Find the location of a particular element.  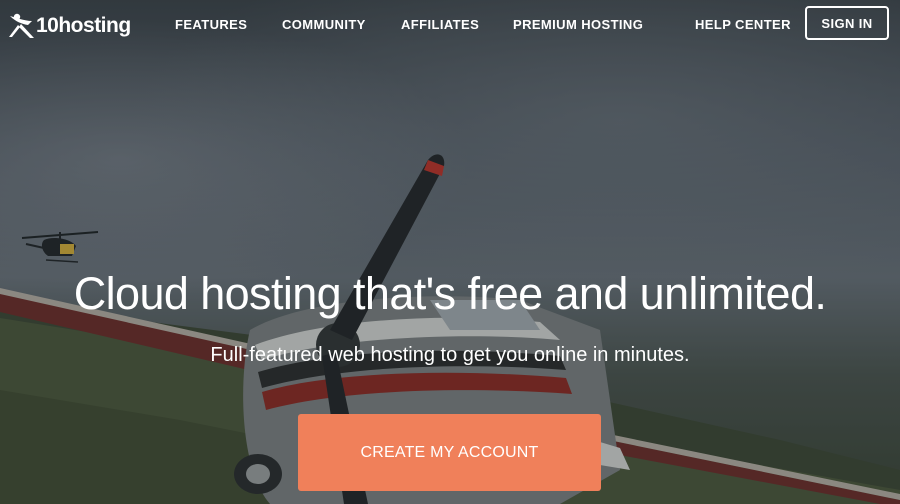

nav-link-community: COMMUNITY is located at coordinates (324, 24).